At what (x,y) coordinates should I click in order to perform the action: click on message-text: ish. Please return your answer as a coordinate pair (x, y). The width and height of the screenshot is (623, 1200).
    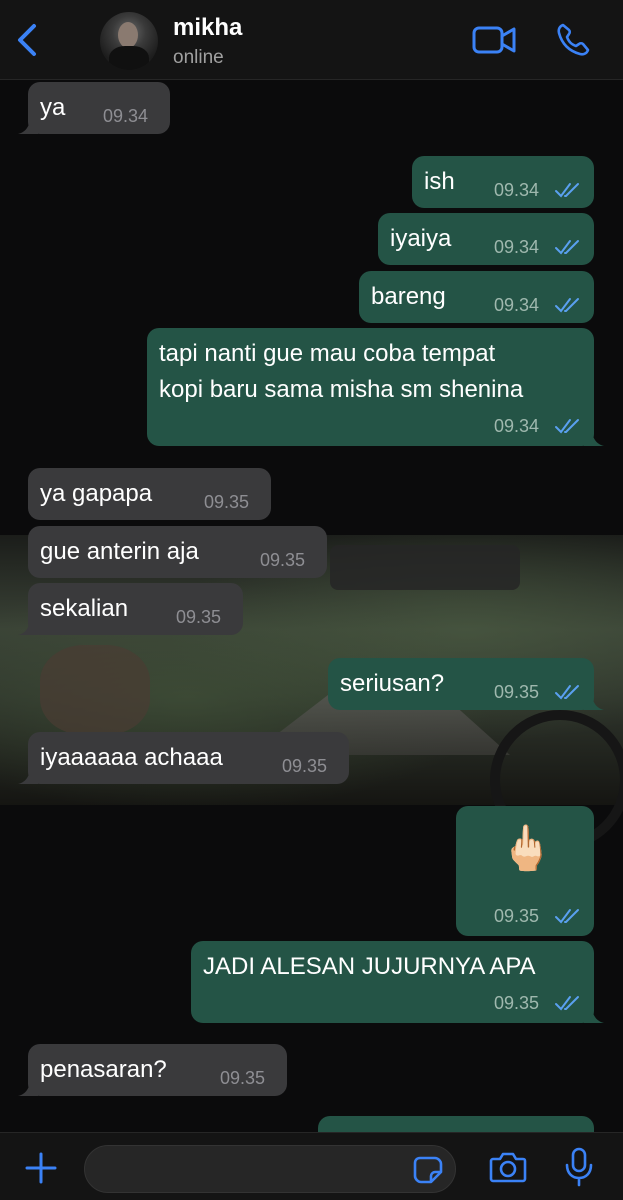
    Looking at the image, I should click on (439, 181).